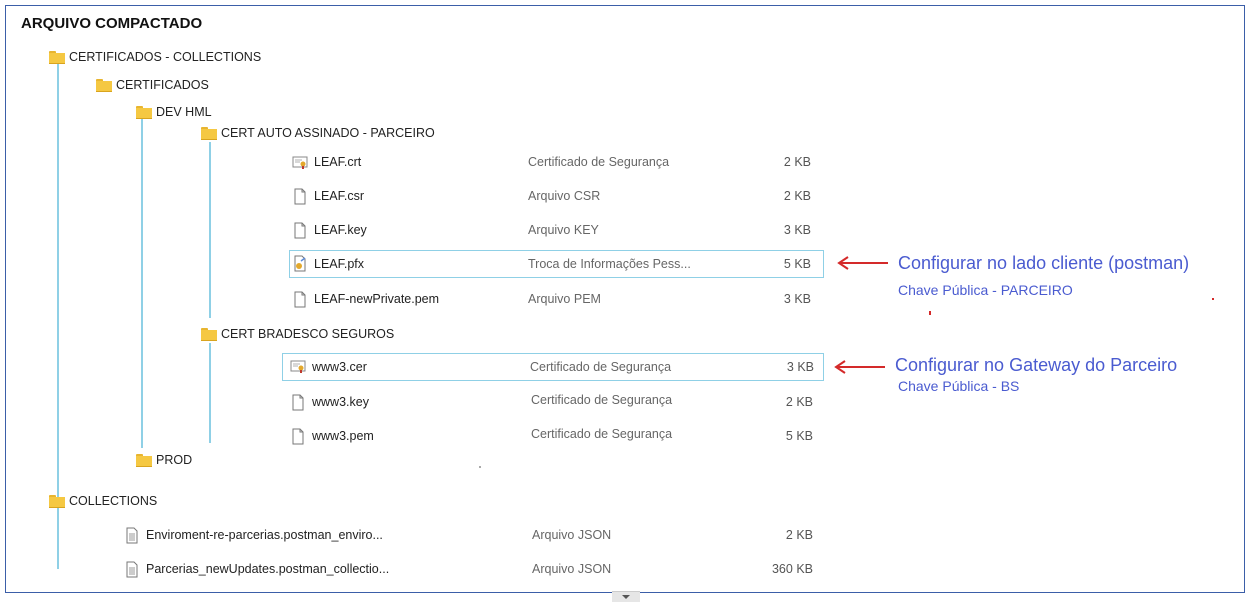 Image resolution: width=1254 pixels, height=602 pixels. I want to click on file-size: 360 KB, so click(792, 569).